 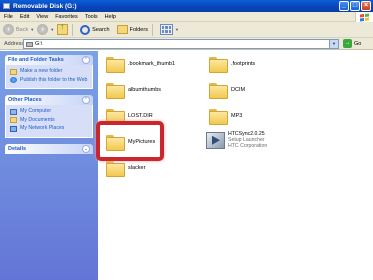 I want to click on file-name: MP3, so click(x=237, y=116).